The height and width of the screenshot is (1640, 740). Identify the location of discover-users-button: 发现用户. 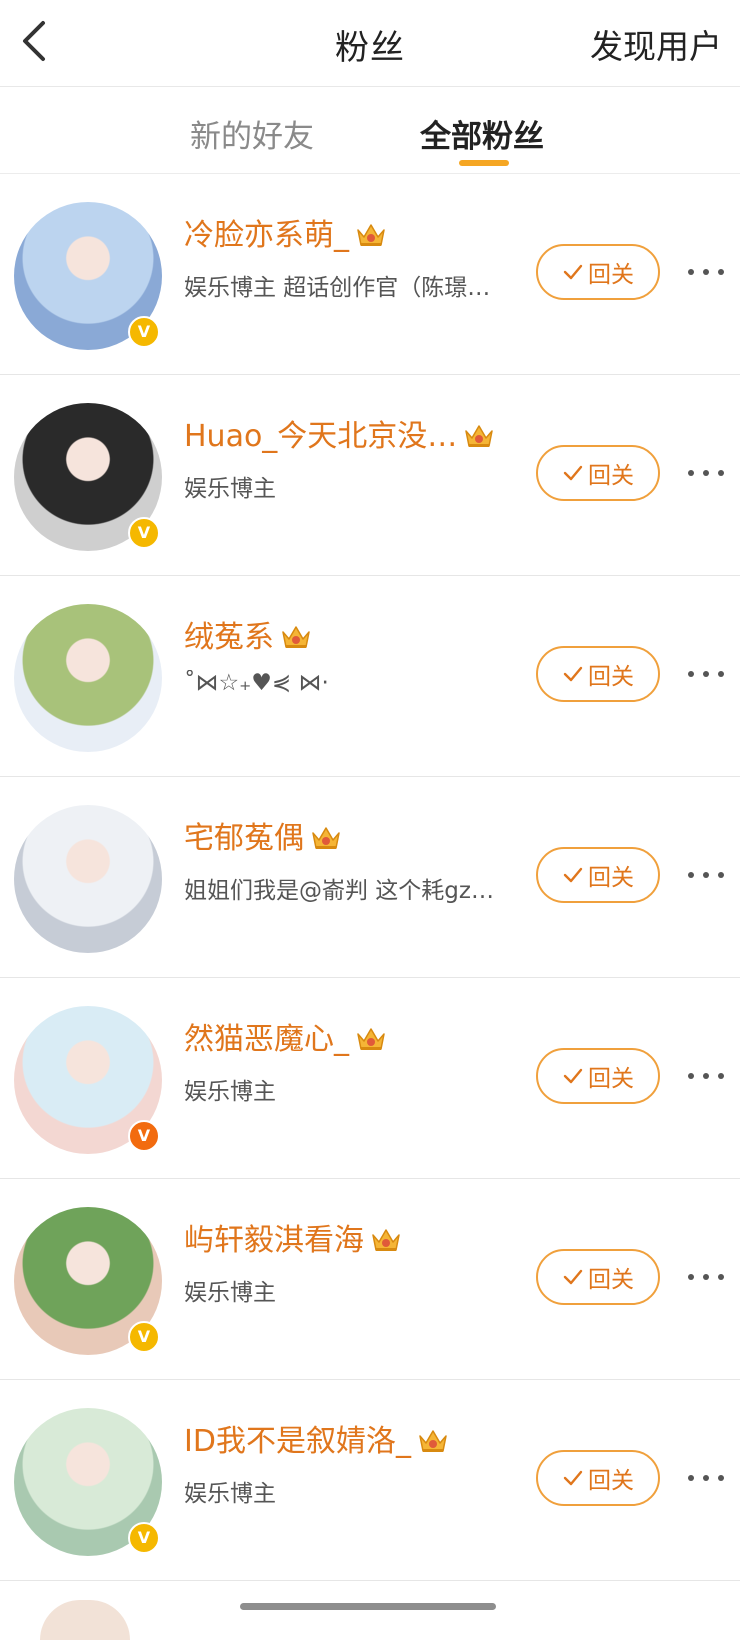
(656, 44).